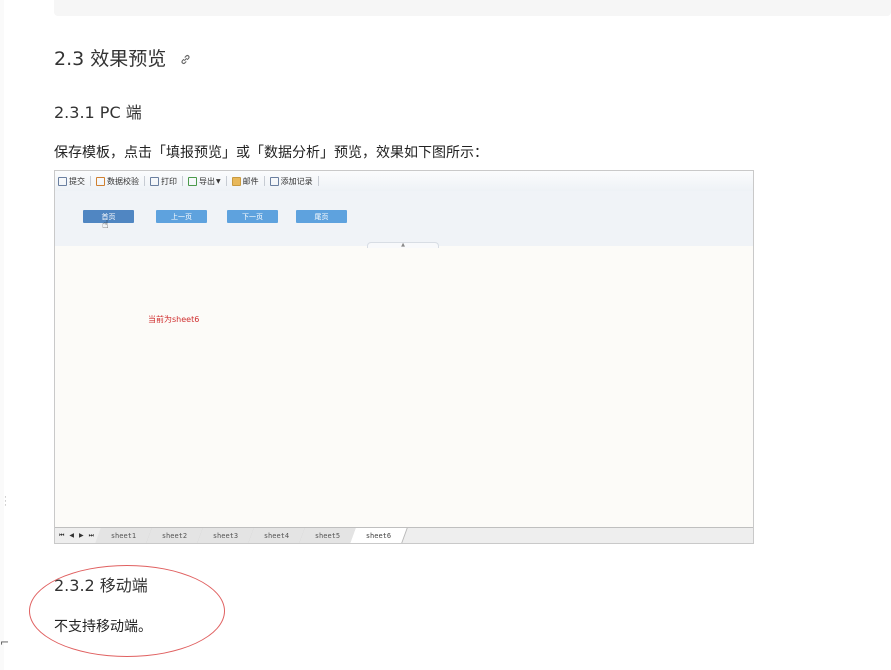 This screenshot has width=891, height=670. I want to click on print-icon, so click(154, 181).